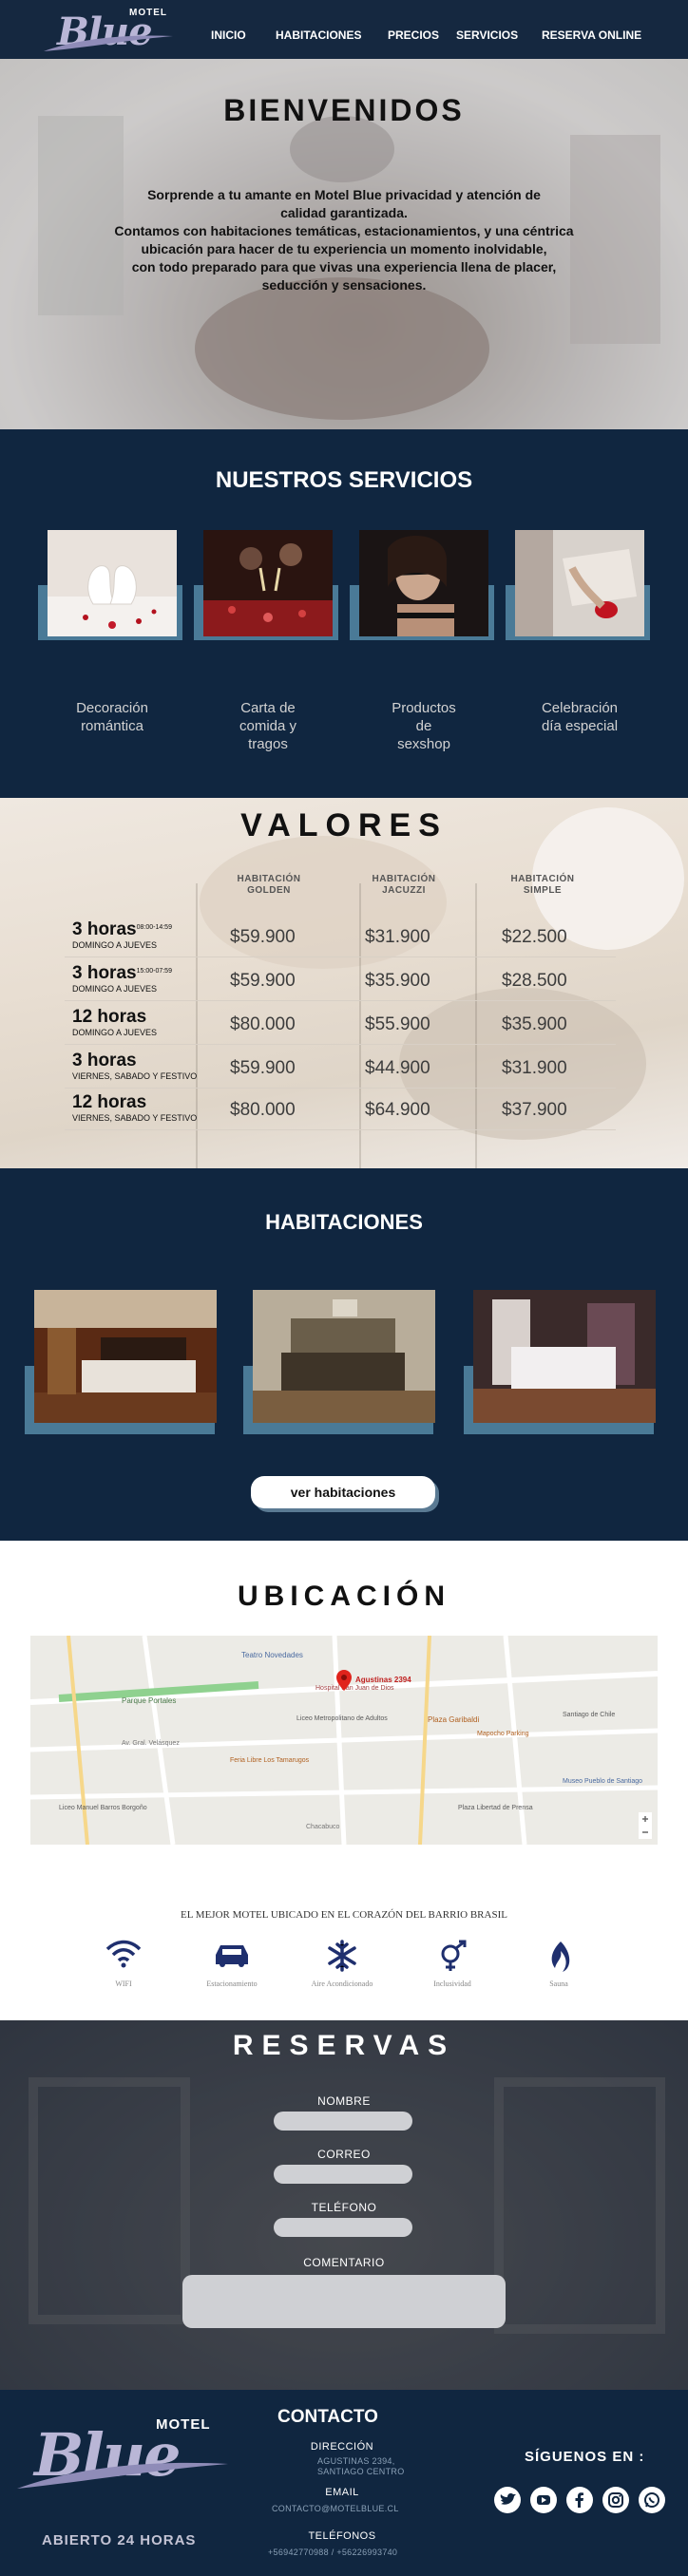 The image size is (688, 2576). What do you see at coordinates (580, 708) in the screenshot?
I see `service-label-line: Celebración` at bounding box center [580, 708].